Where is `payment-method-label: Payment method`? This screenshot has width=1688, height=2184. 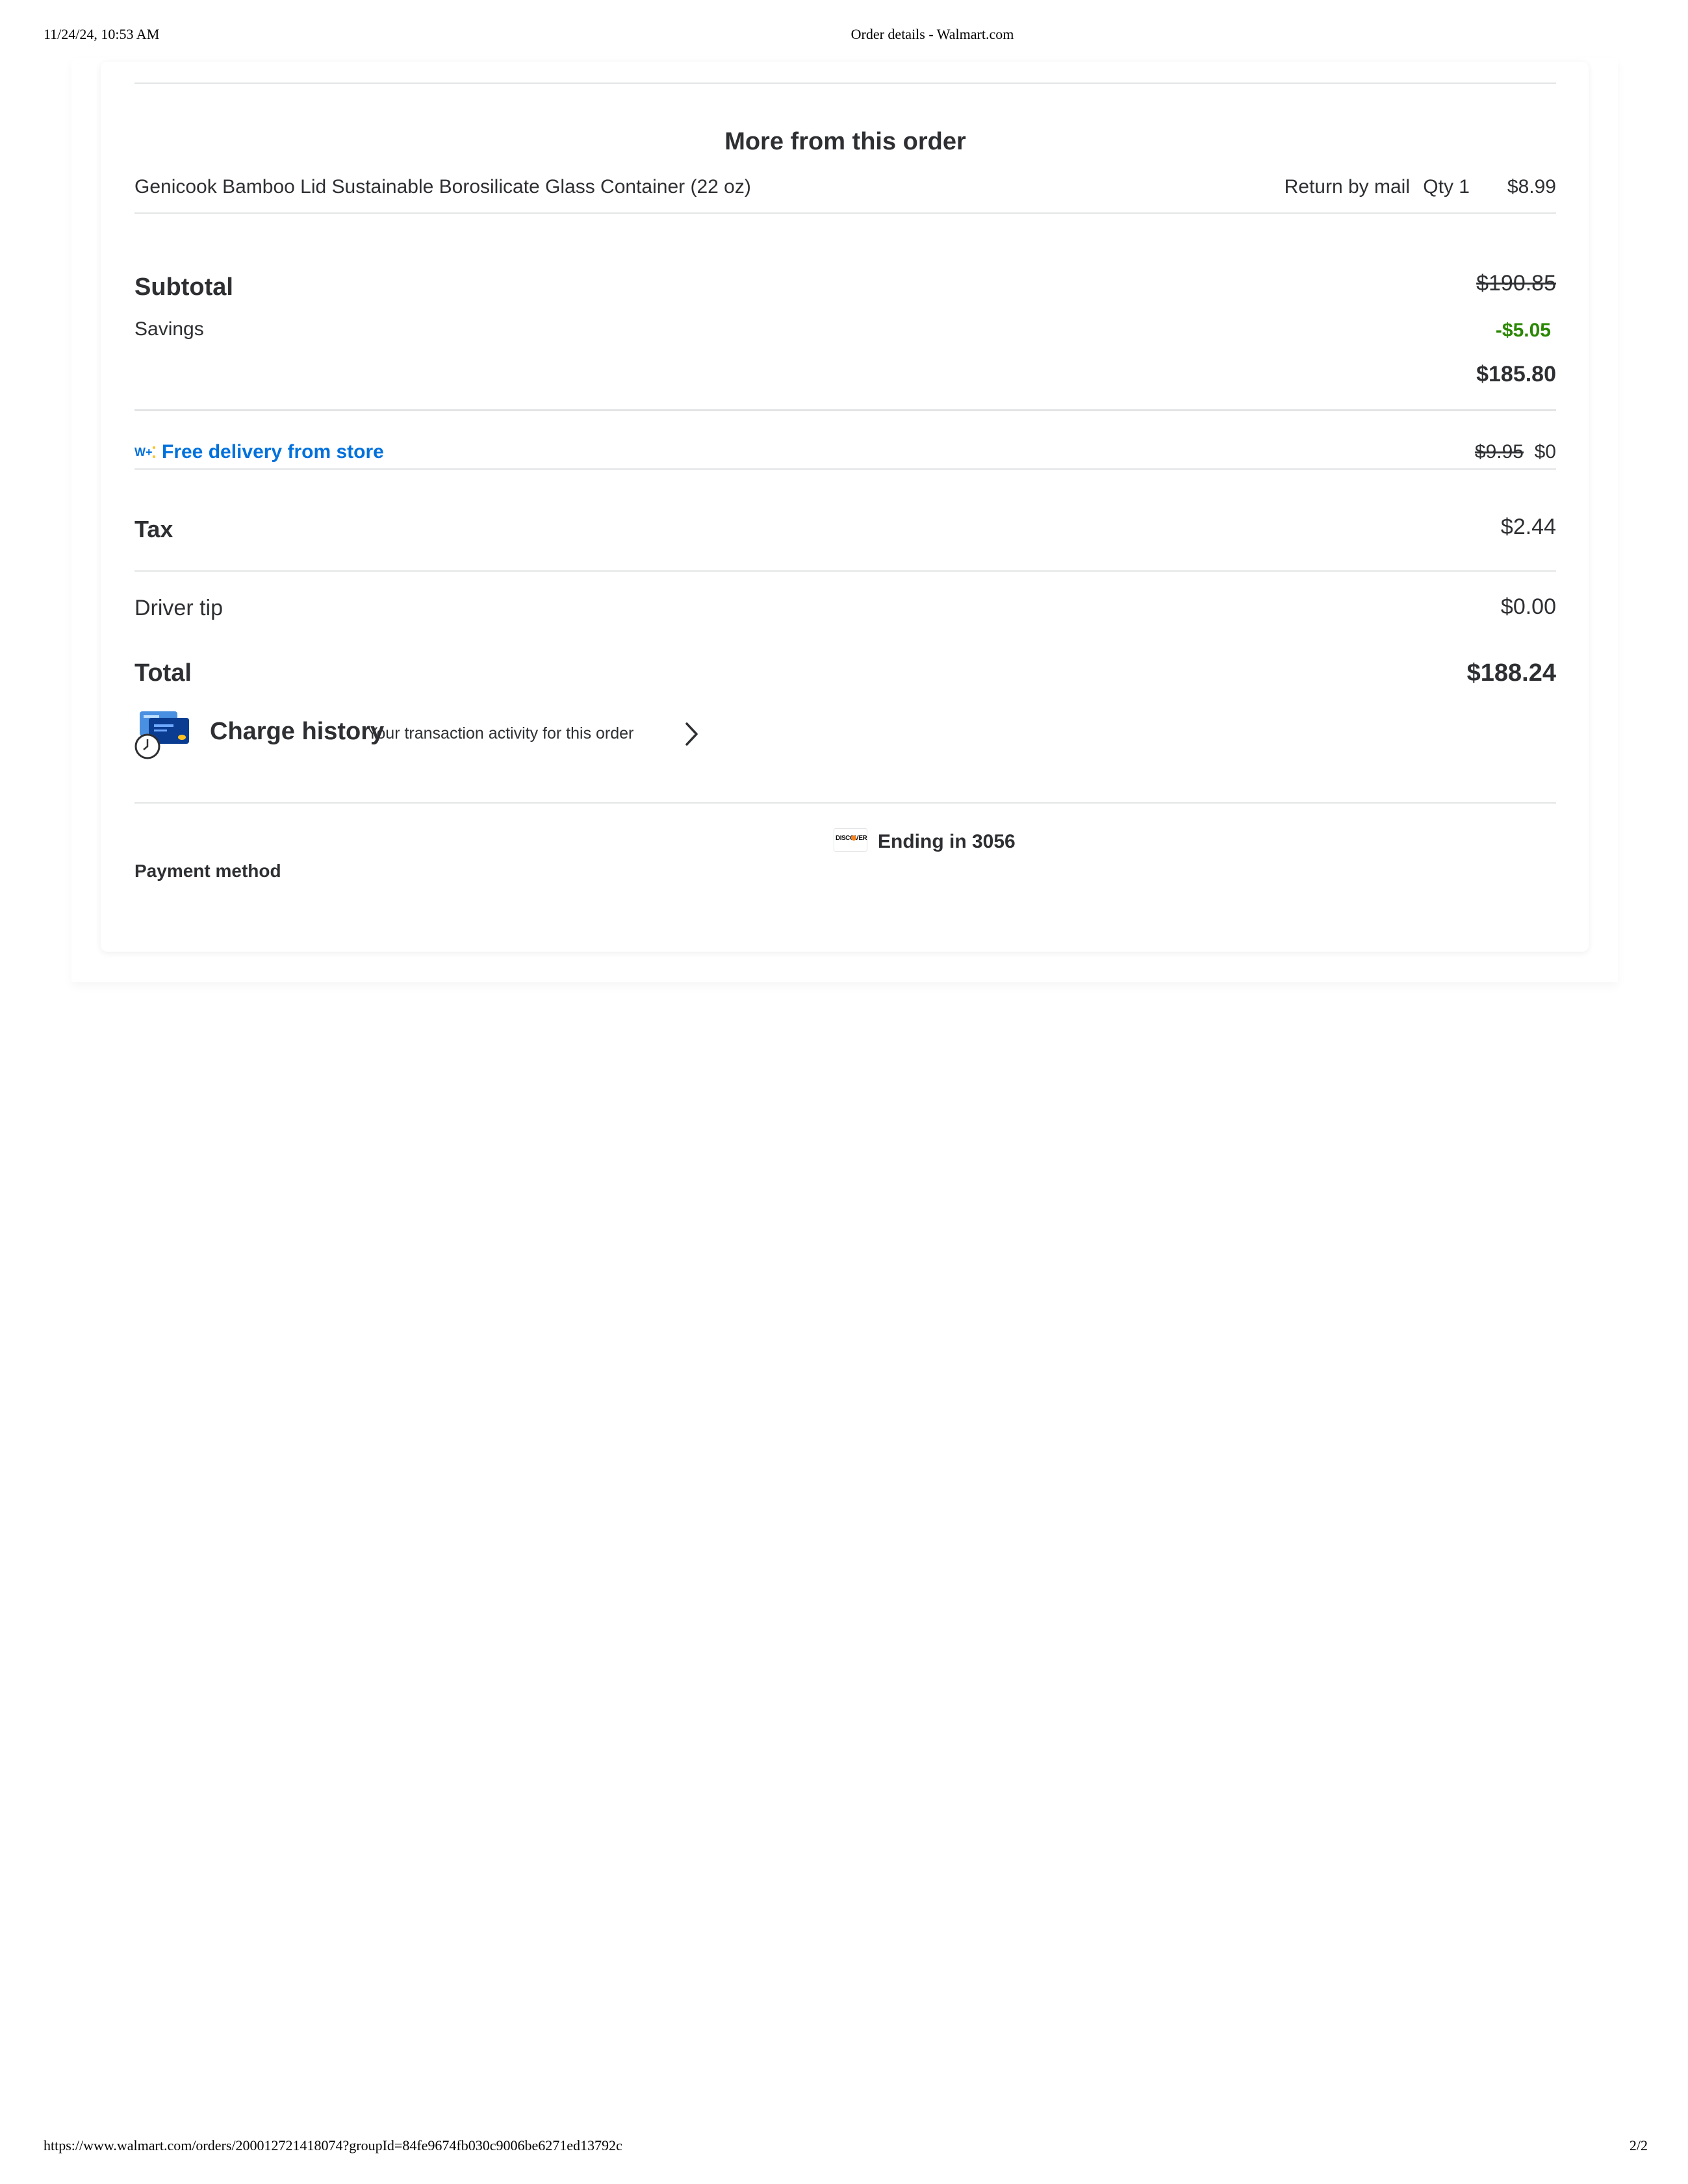
payment-method-label: Payment method is located at coordinates (207, 871).